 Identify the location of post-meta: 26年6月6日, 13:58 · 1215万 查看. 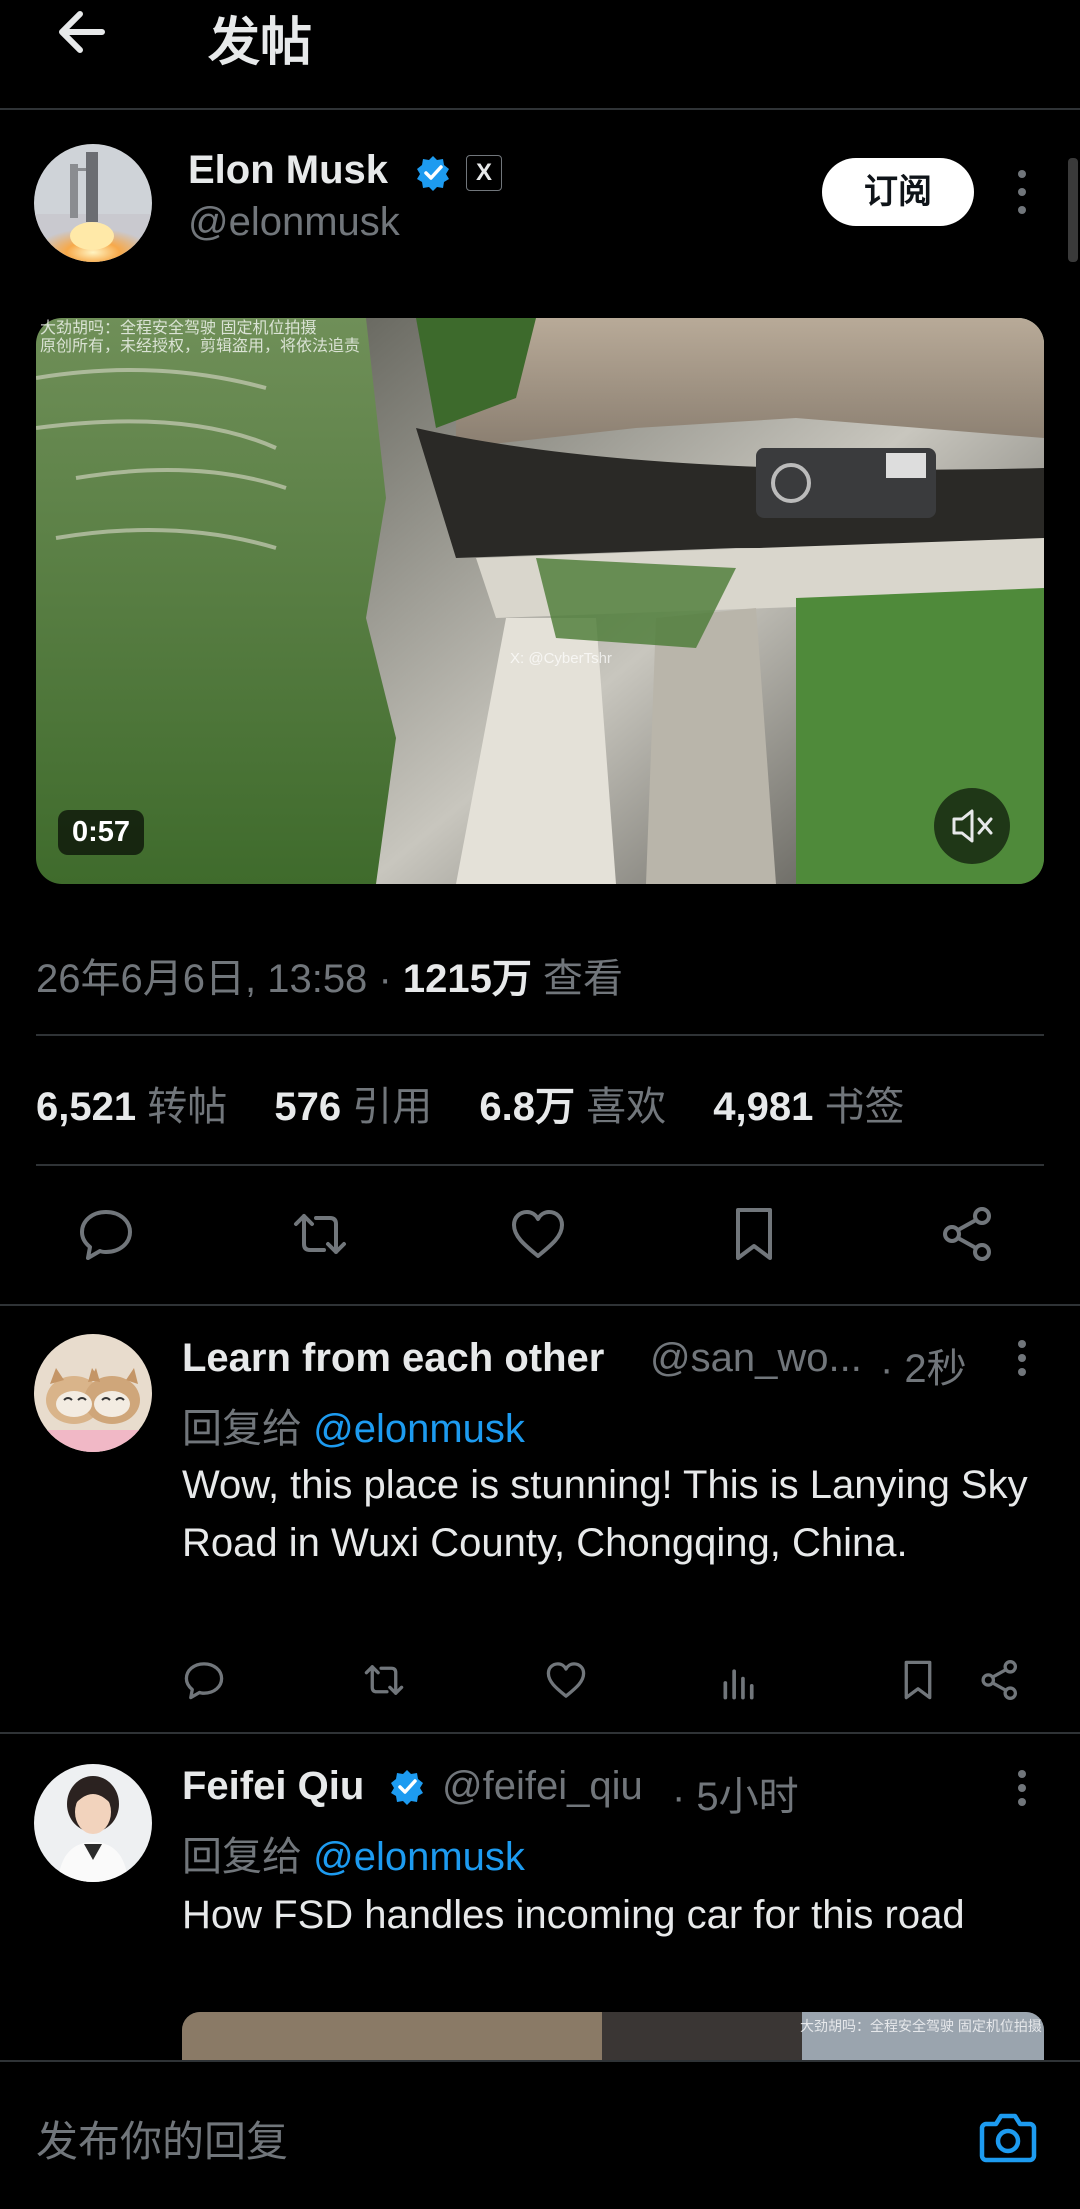
(329, 979).